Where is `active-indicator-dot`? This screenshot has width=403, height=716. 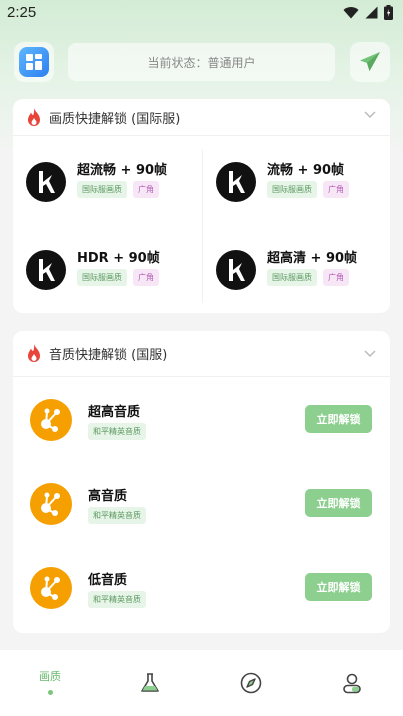 active-indicator-dot is located at coordinates (50, 692).